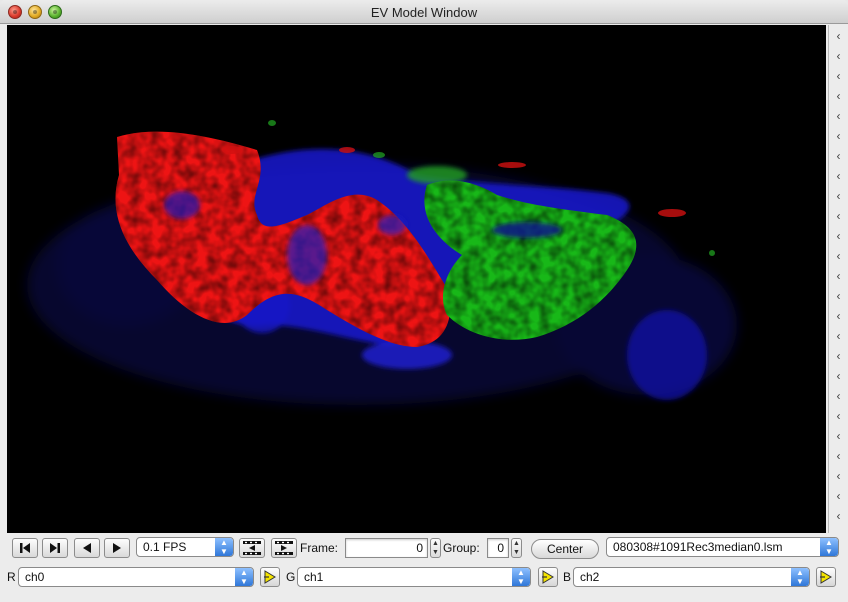  What do you see at coordinates (691, 577) in the screenshot?
I see `blue-channel-select: ch2 ▲ ▼` at bounding box center [691, 577].